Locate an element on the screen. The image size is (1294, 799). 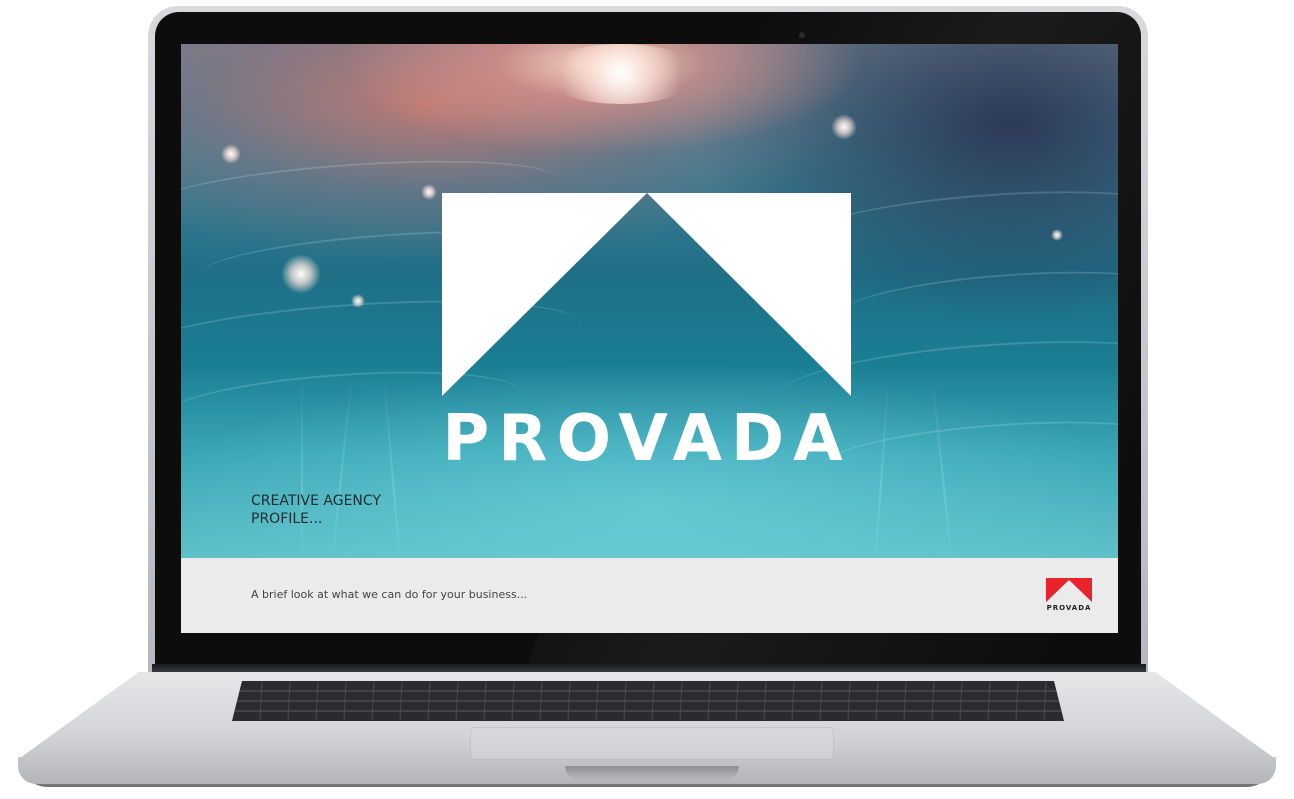
footer-logo-wordmark: PROVADA is located at coordinates (1069, 608).